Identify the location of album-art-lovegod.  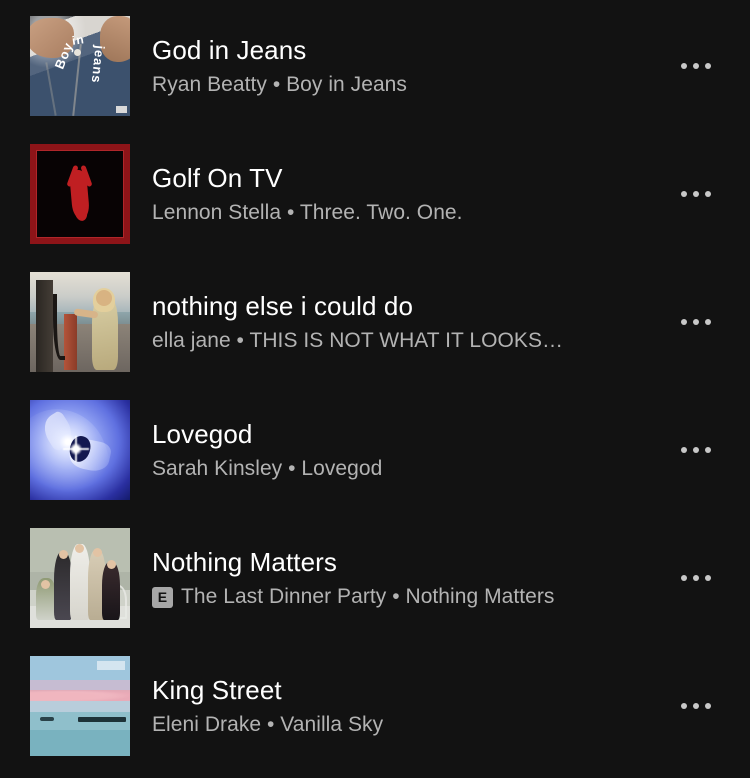
(80, 450).